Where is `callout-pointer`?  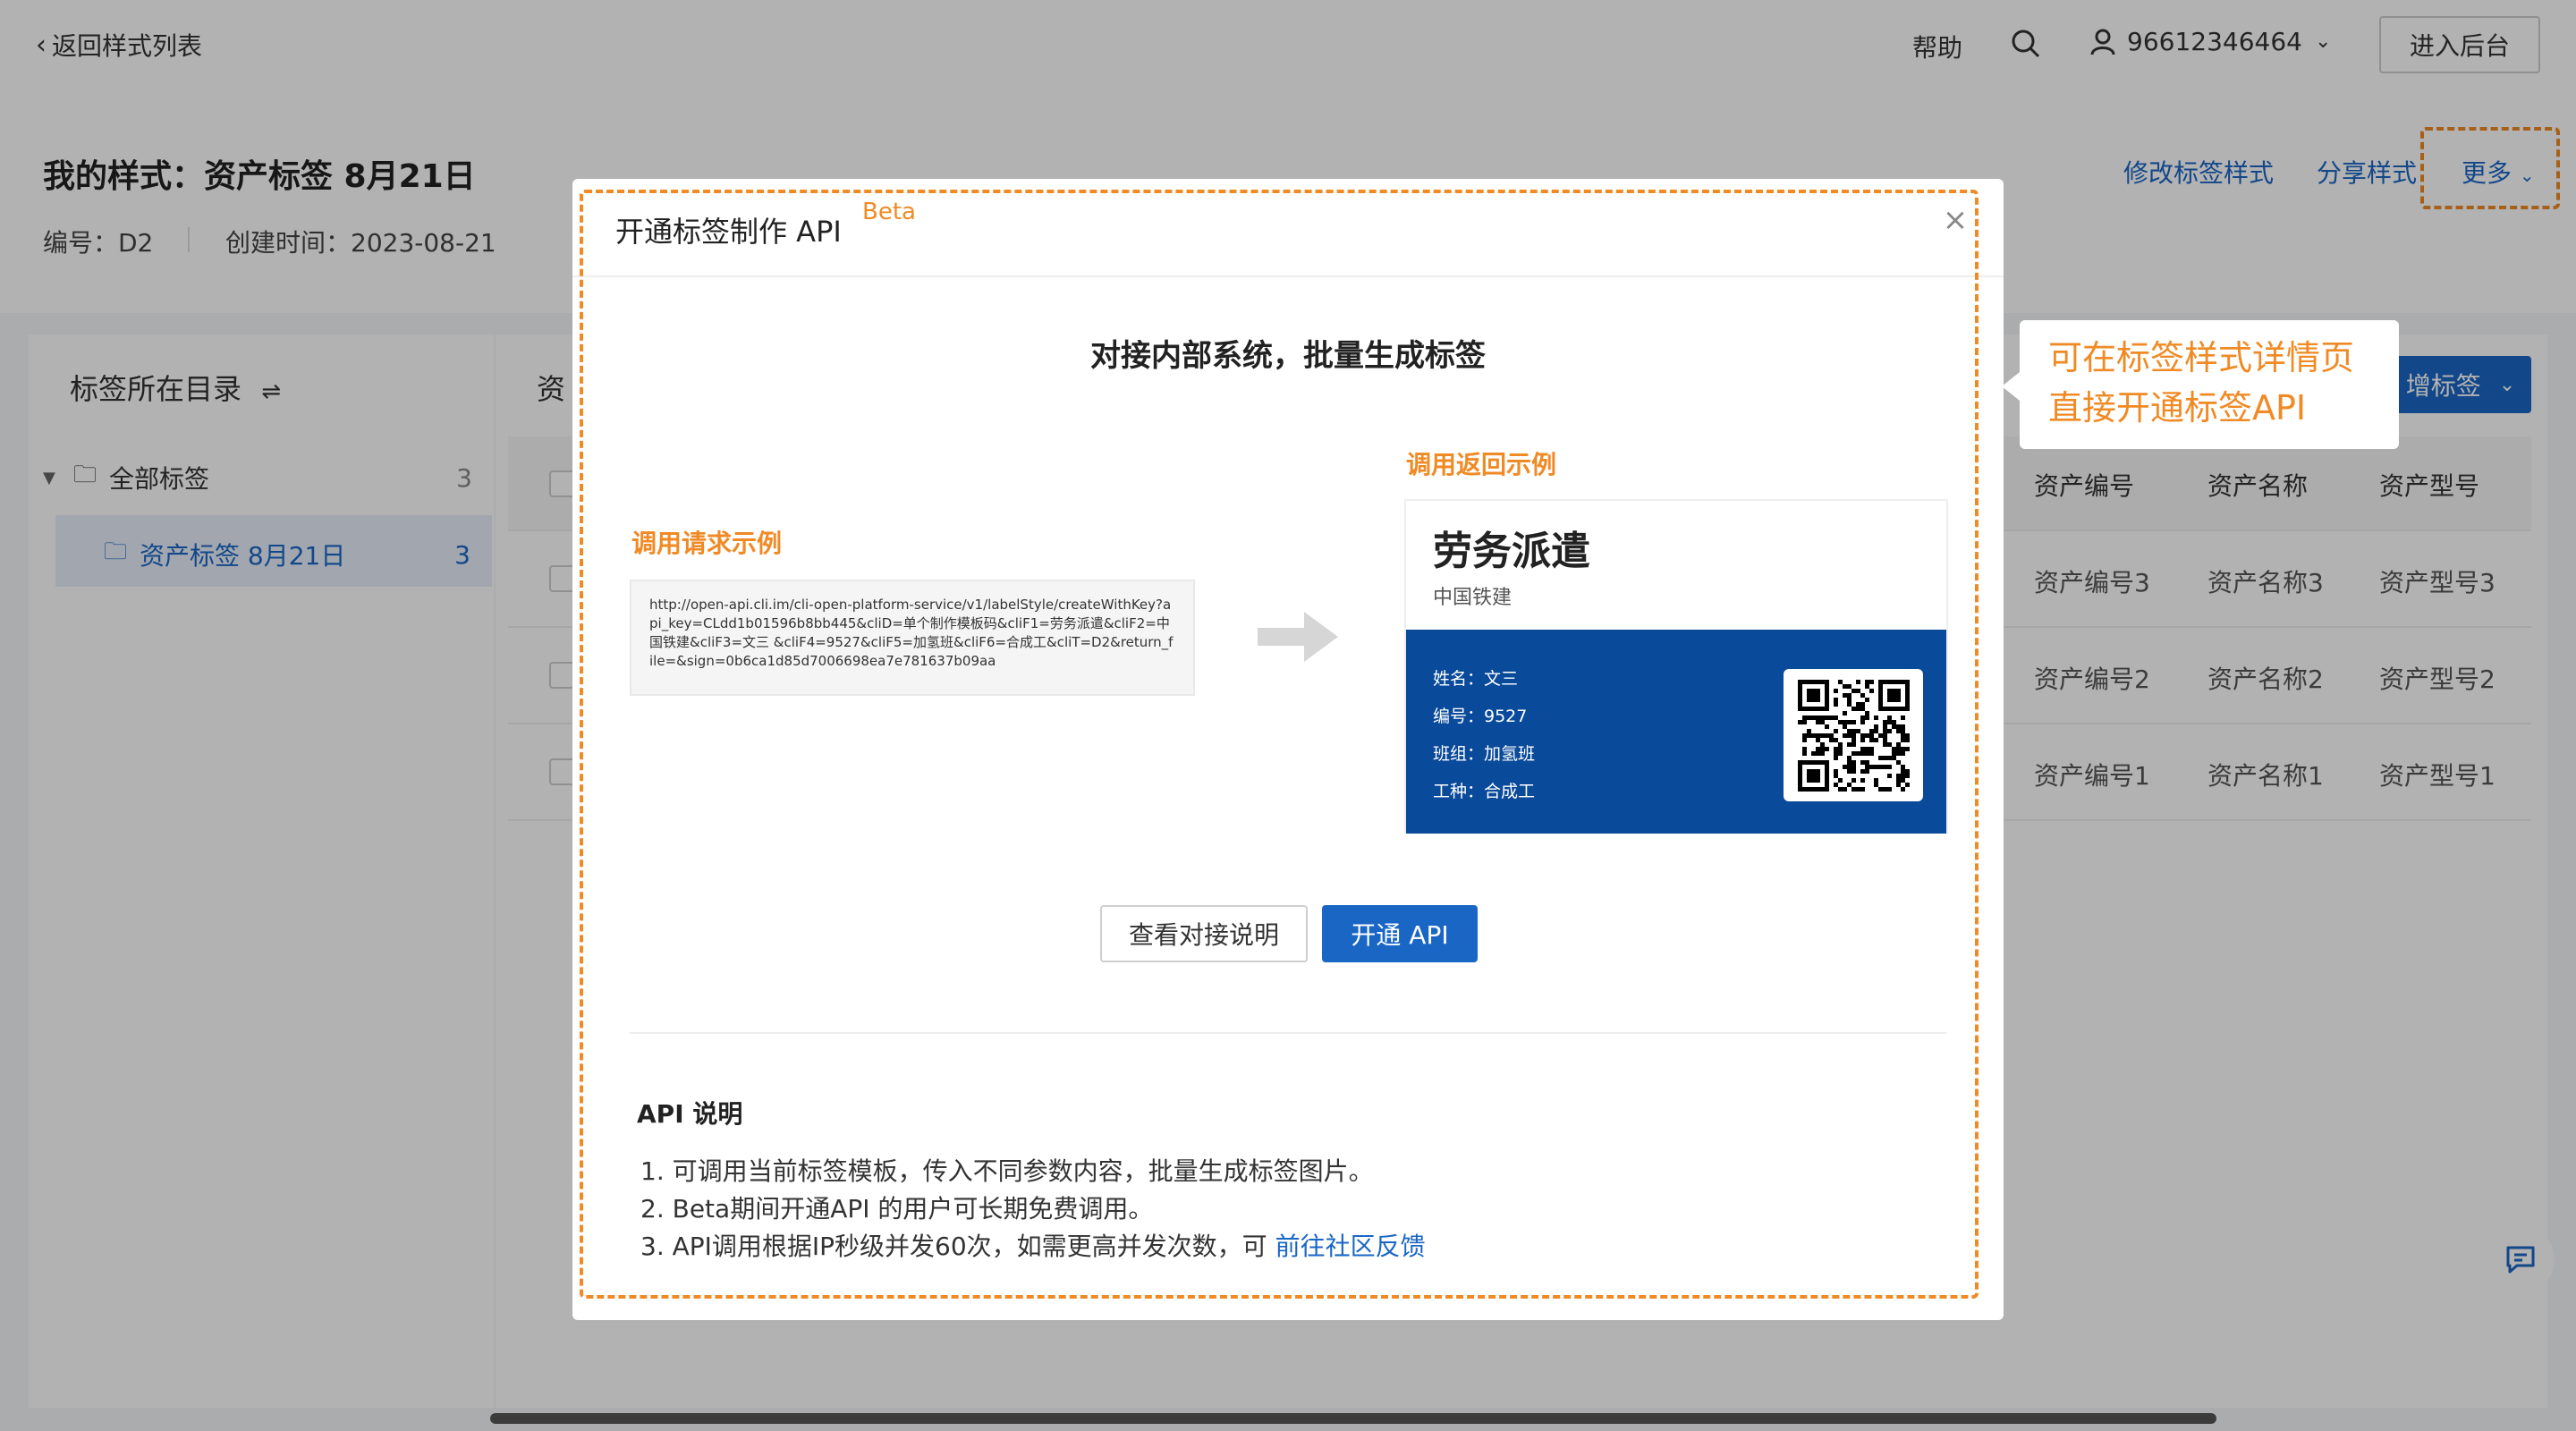 callout-pointer is located at coordinates (2011, 386).